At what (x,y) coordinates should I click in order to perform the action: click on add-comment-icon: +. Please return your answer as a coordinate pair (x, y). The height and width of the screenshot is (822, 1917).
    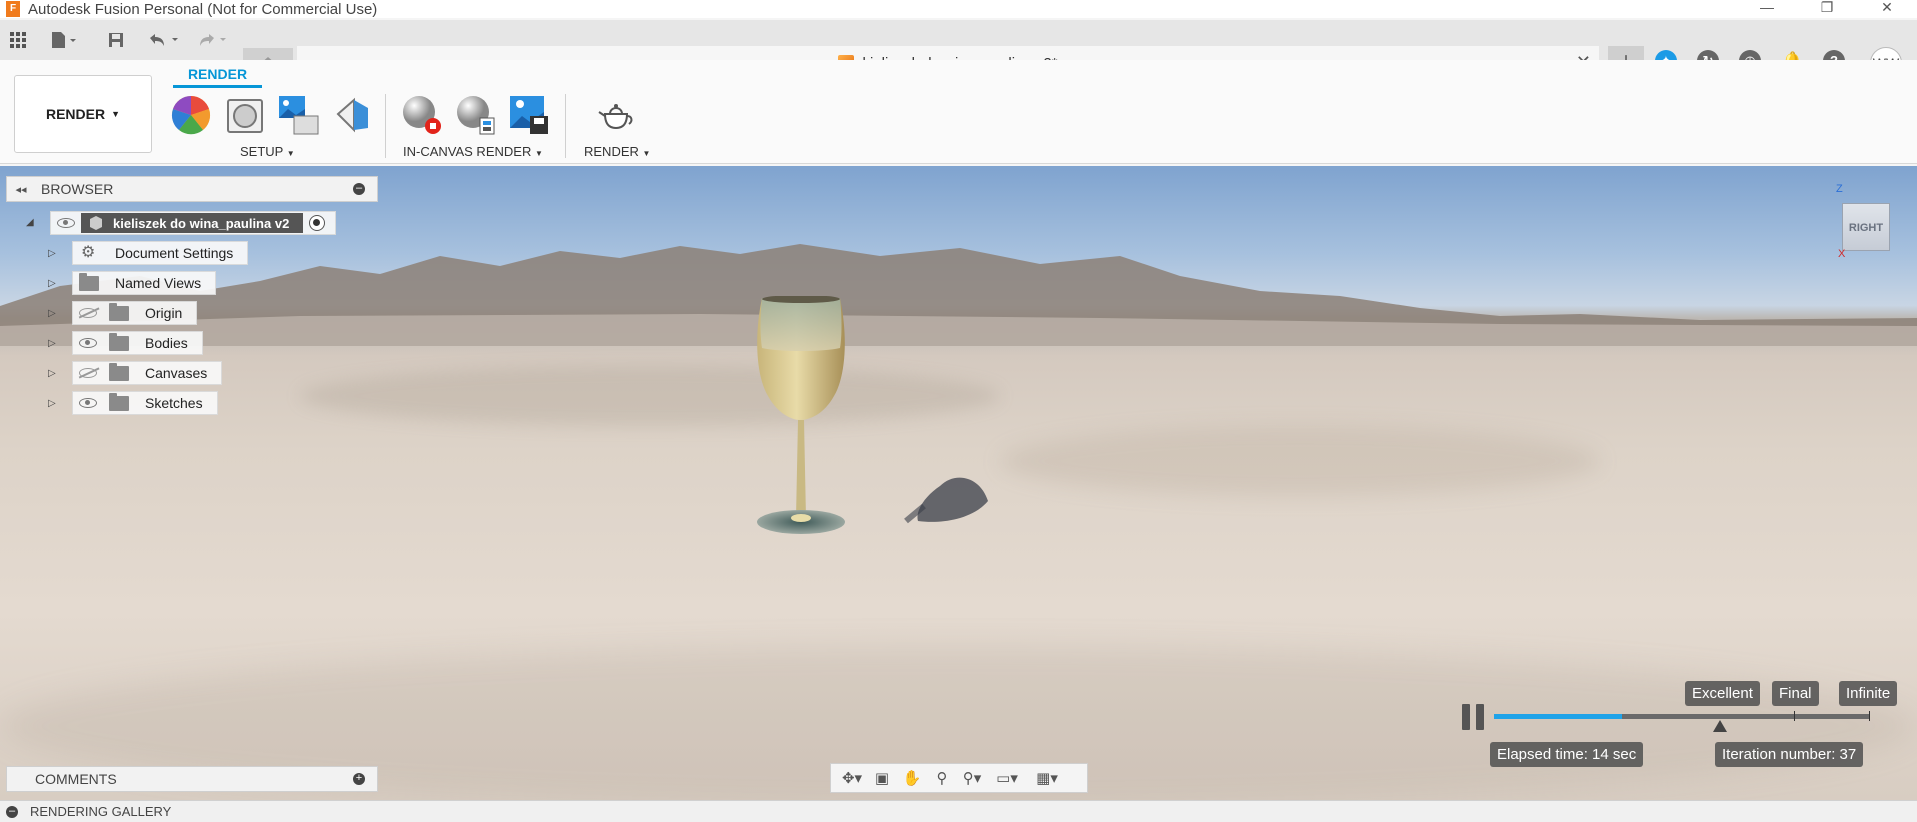
    Looking at the image, I should click on (359, 779).